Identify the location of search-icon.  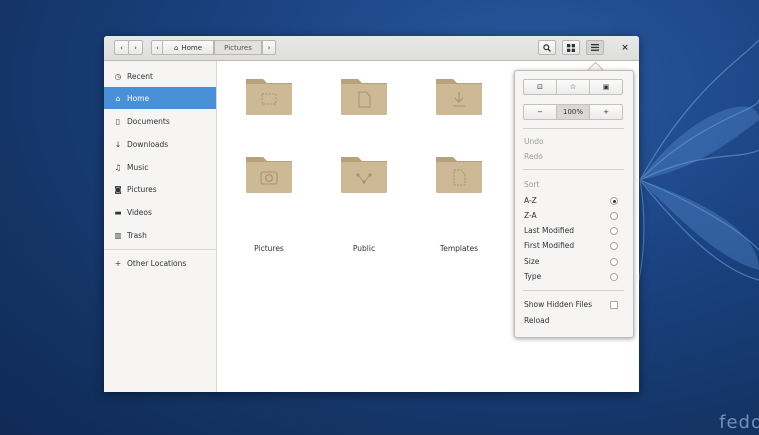
(547, 47).